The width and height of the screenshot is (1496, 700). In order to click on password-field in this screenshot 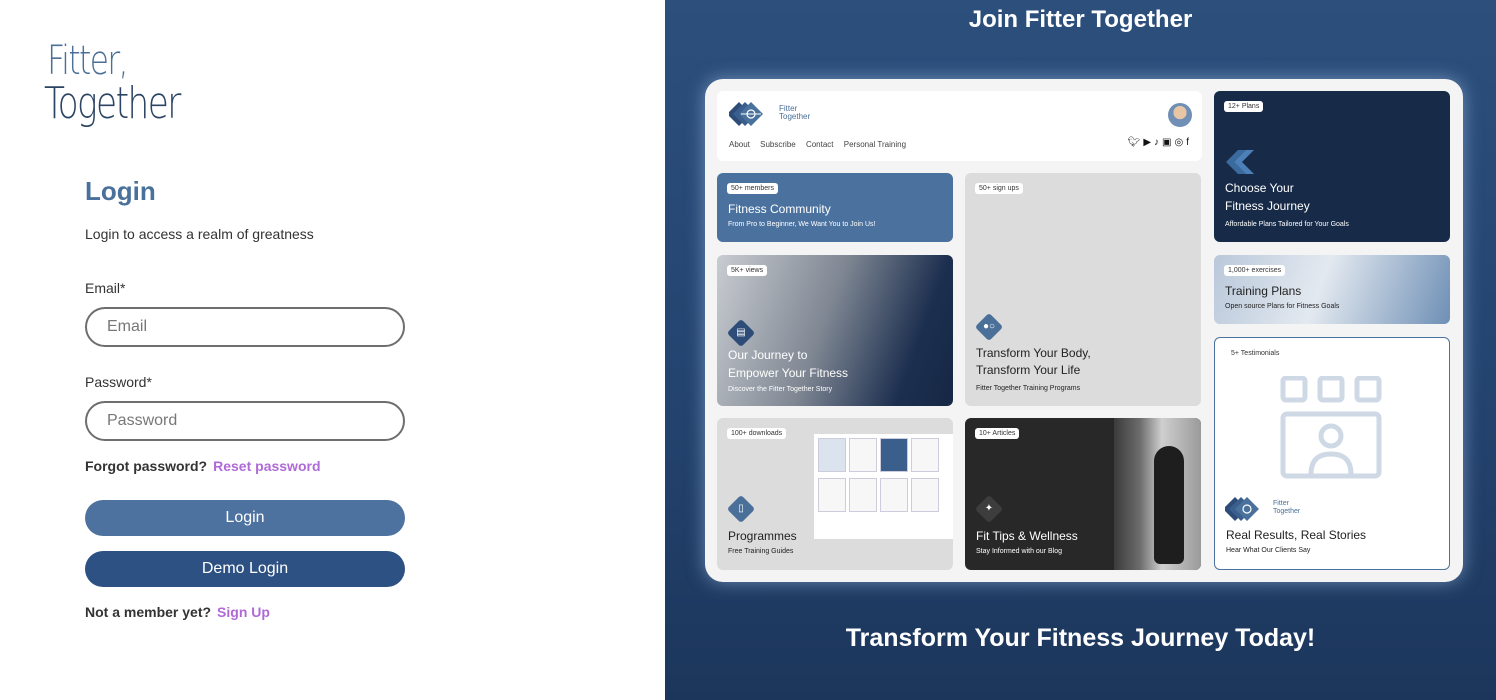, I will do `click(245, 421)`.